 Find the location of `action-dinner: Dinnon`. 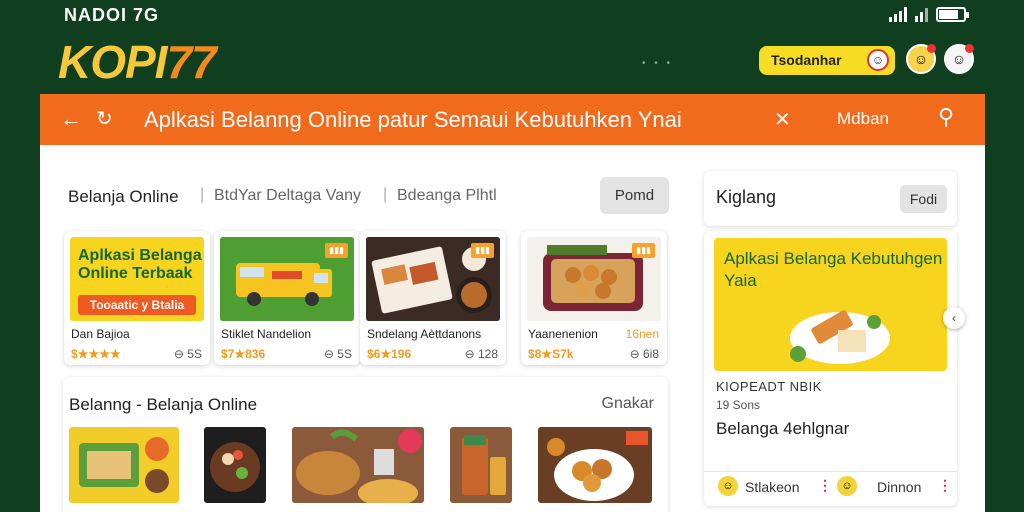

action-dinner: Dinnon is located at coordinates (899, 487).